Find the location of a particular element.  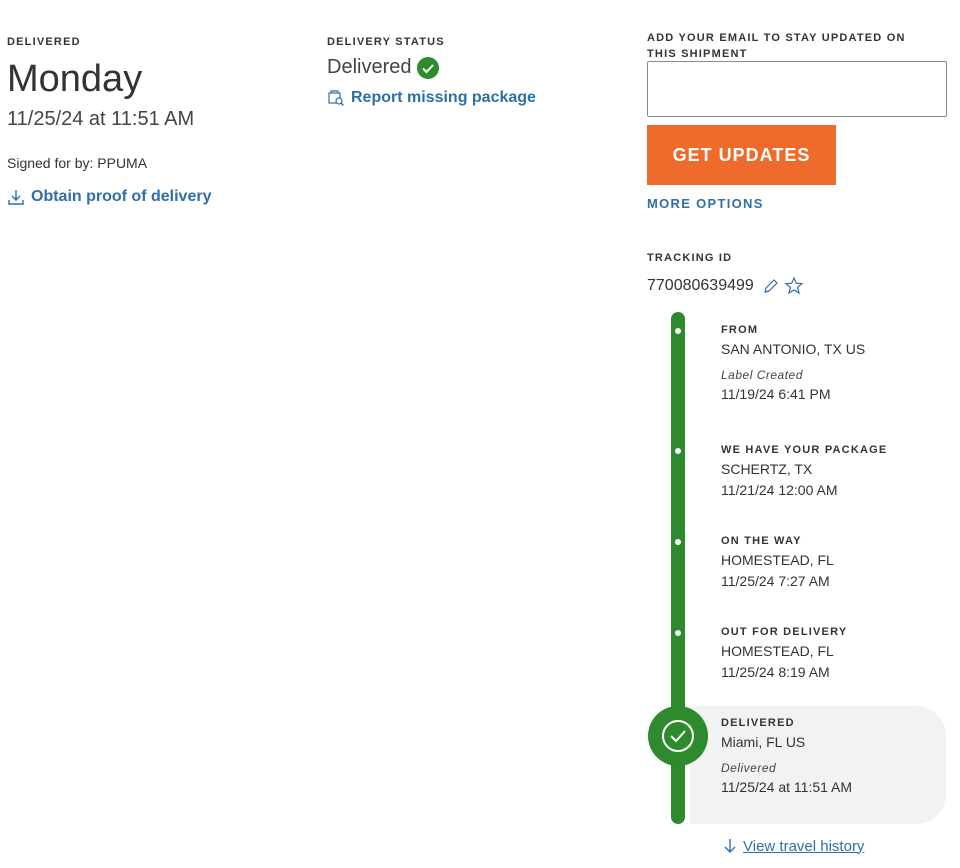

delivery-status-text: Delivered is located at coordinates (369, 67).